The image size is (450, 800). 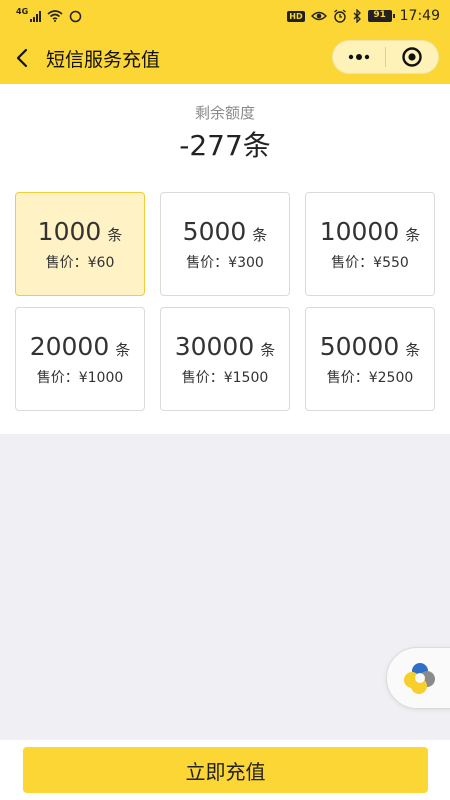 I want to click on close-button, so click(x=412, y=57).